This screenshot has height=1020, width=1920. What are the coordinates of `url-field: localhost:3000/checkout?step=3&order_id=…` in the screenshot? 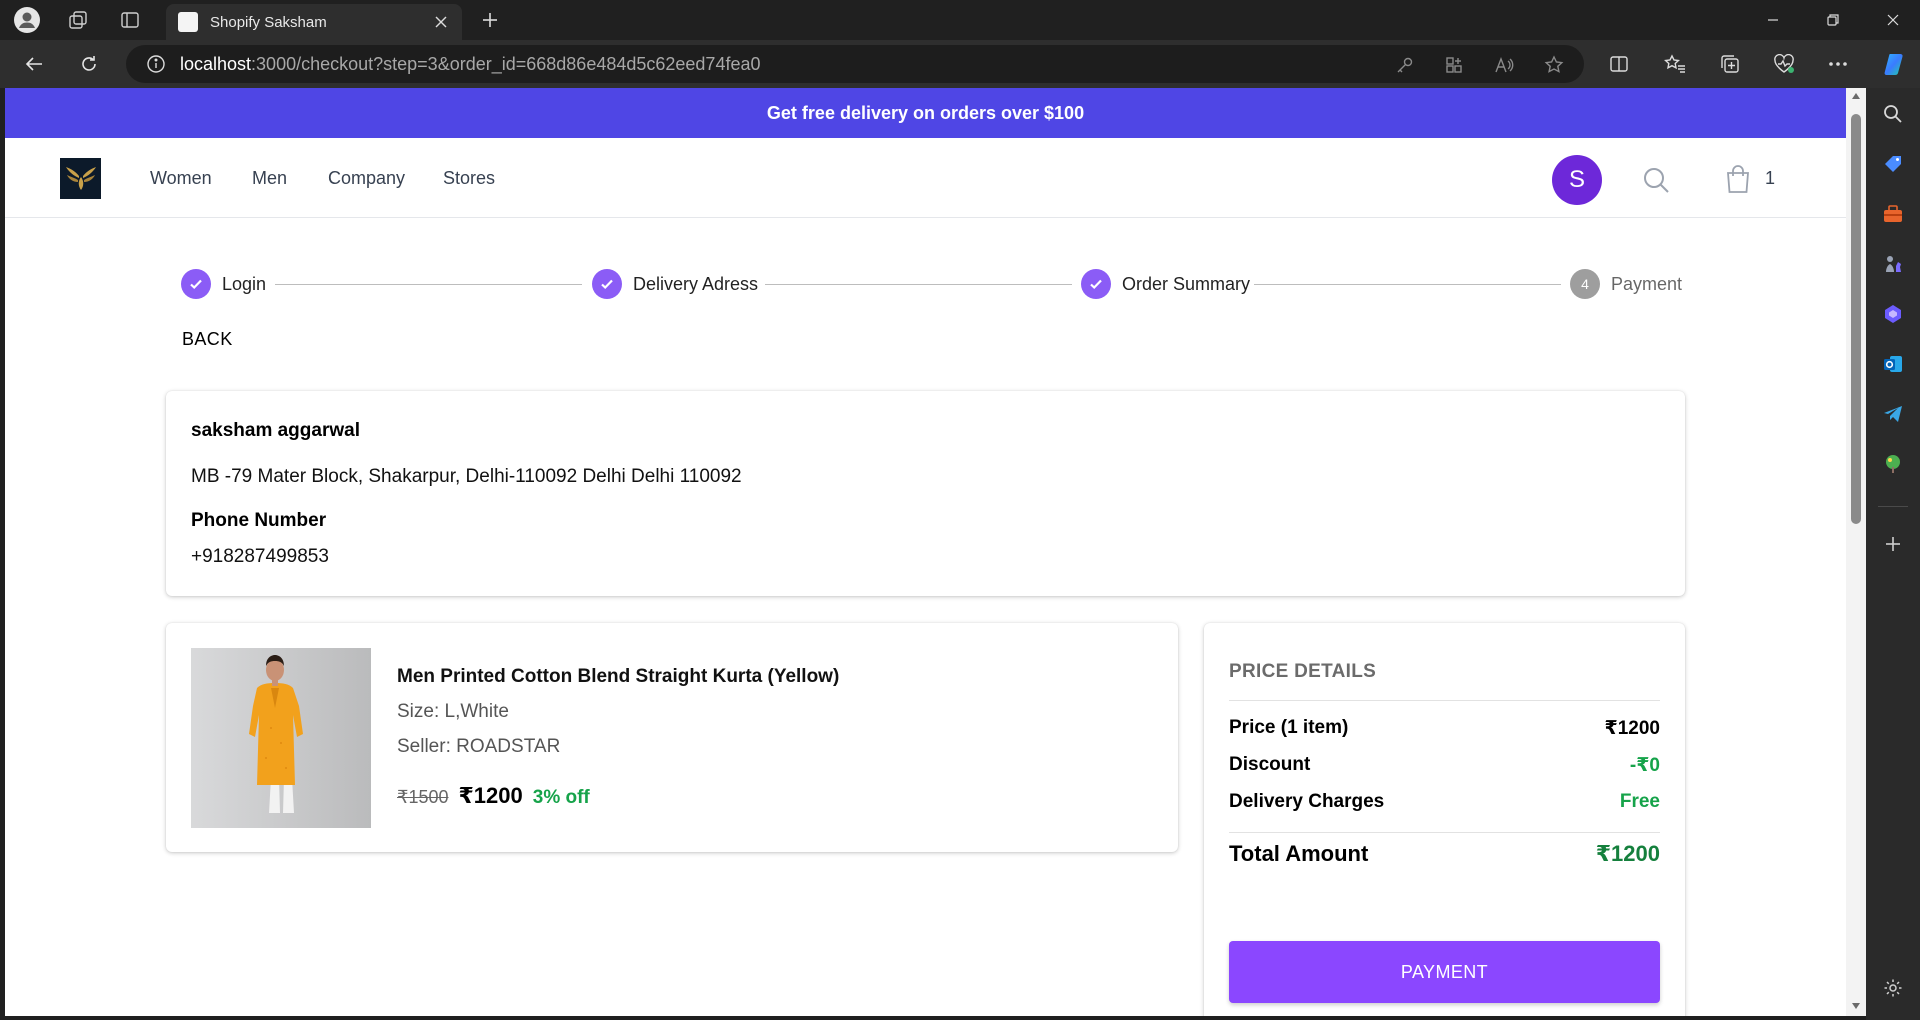 It's located at (855, 64).